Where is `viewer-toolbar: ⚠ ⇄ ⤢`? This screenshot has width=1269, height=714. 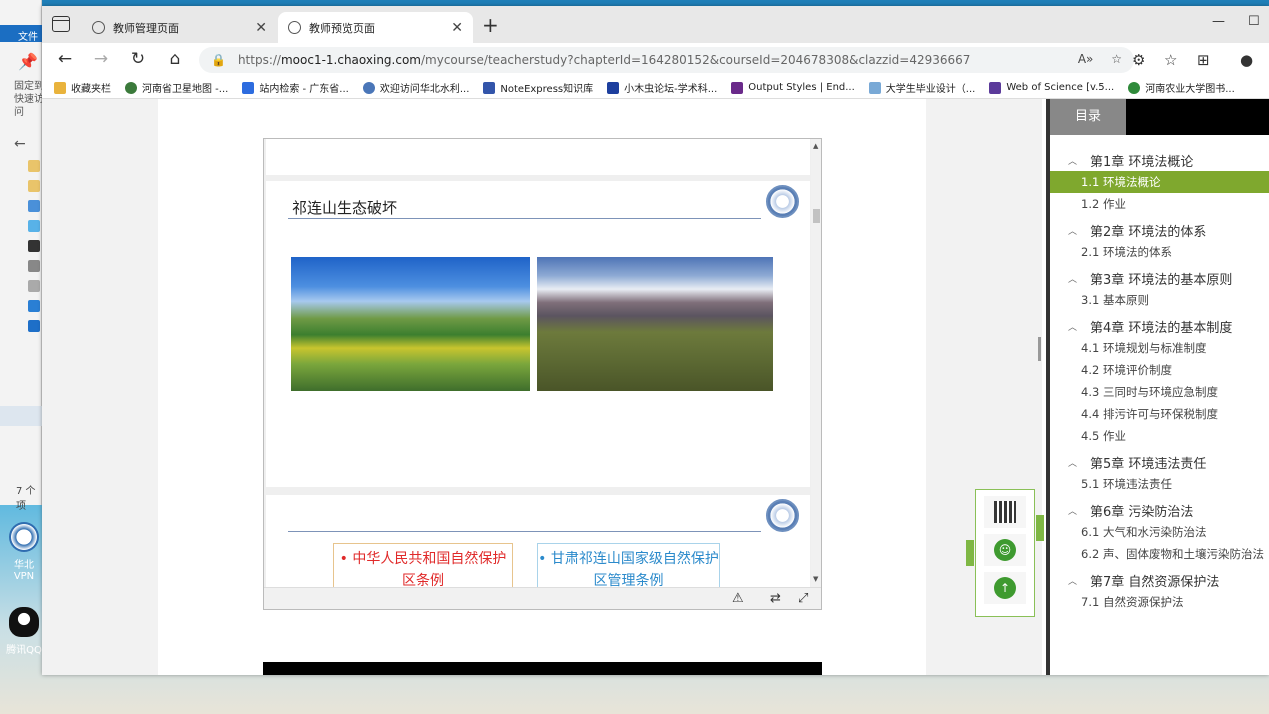 viewer-toolbar: ⚠ ⇄ ⤢ is located at coordinates (542, 598).